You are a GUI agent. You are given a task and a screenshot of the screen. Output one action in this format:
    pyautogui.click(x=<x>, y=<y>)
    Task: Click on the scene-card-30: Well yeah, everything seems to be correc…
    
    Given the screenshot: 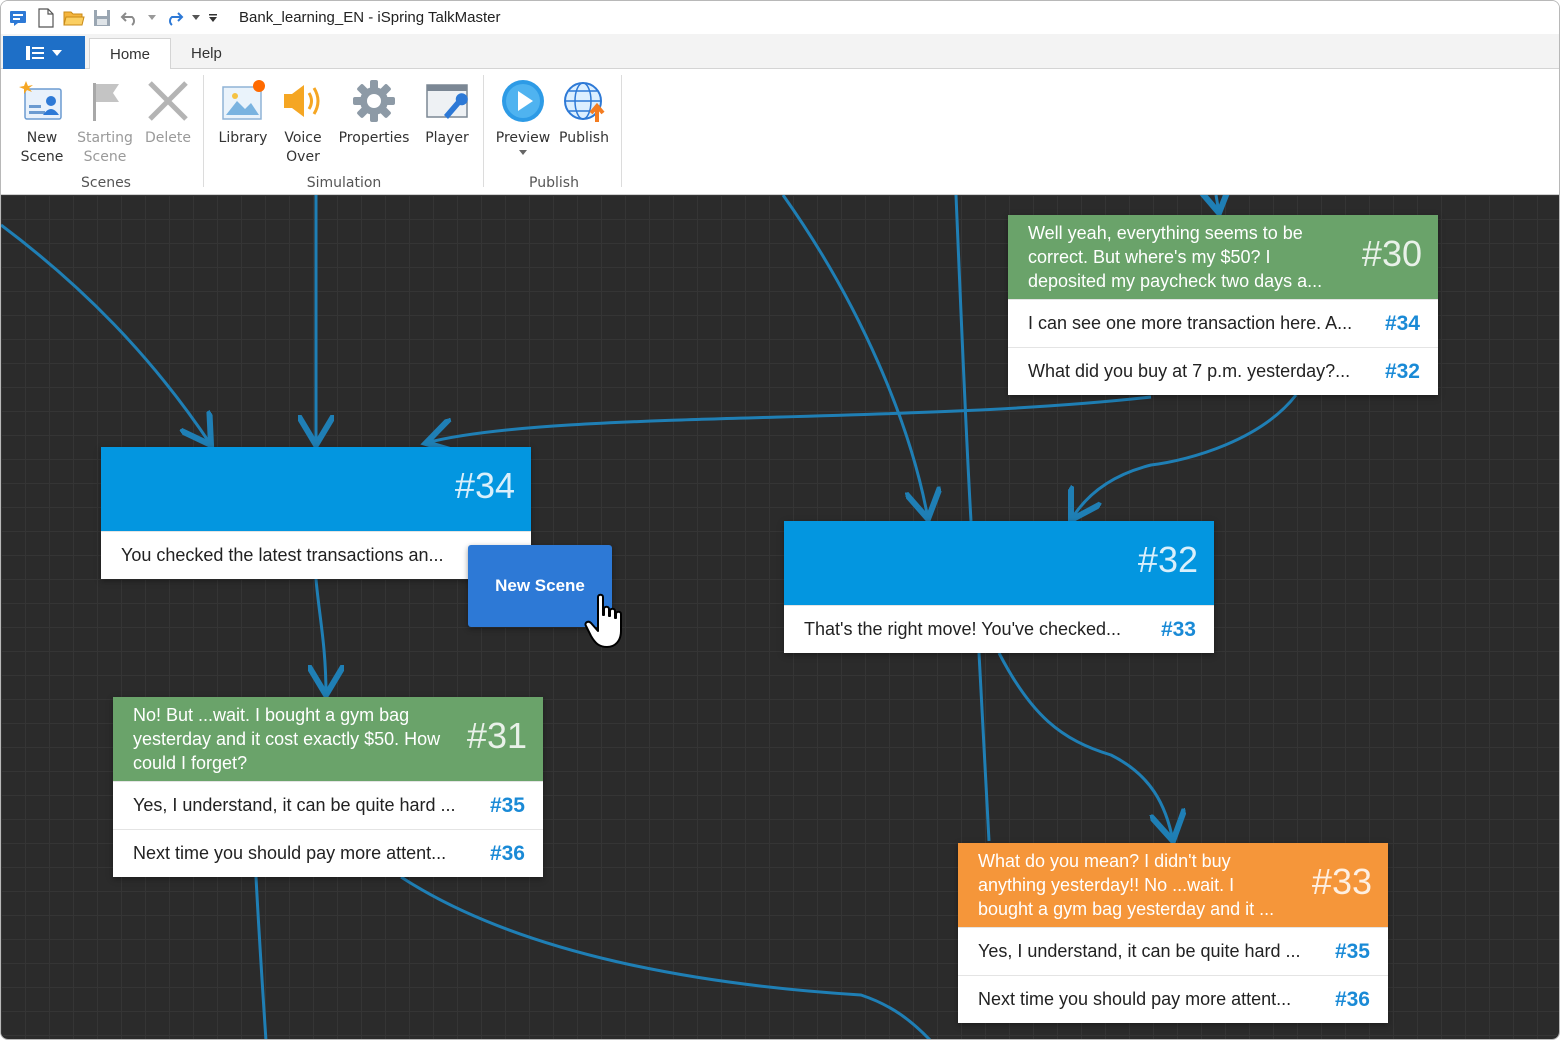 What is the action you would take?
    pyautogui.click(x=1223, y=305)
    